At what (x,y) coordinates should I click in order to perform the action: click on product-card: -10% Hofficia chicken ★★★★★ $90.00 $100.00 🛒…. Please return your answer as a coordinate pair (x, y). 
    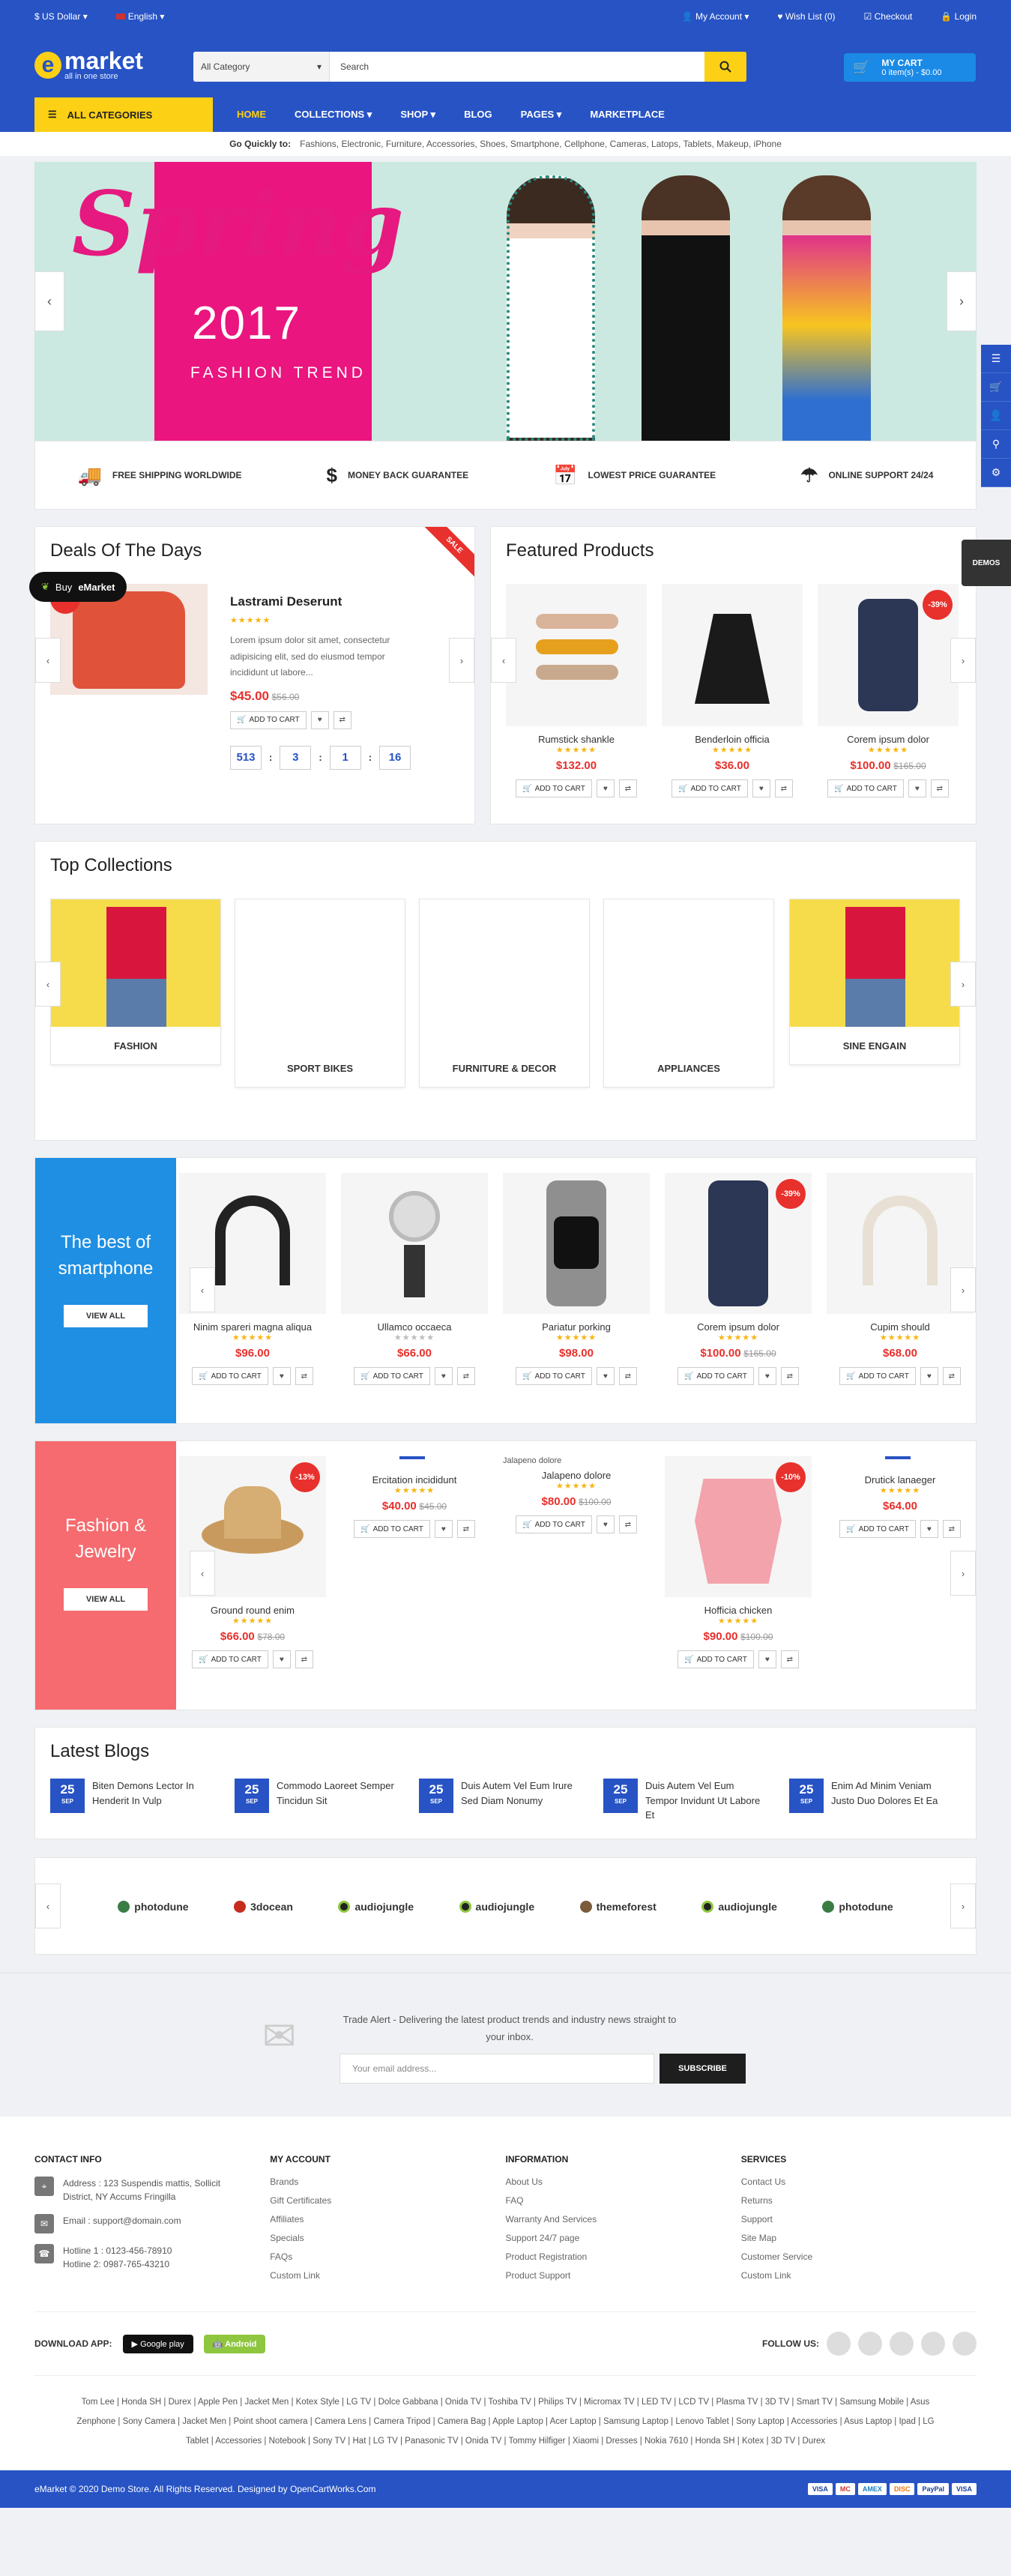
    Looking at the image, I should click on (738, 1562).